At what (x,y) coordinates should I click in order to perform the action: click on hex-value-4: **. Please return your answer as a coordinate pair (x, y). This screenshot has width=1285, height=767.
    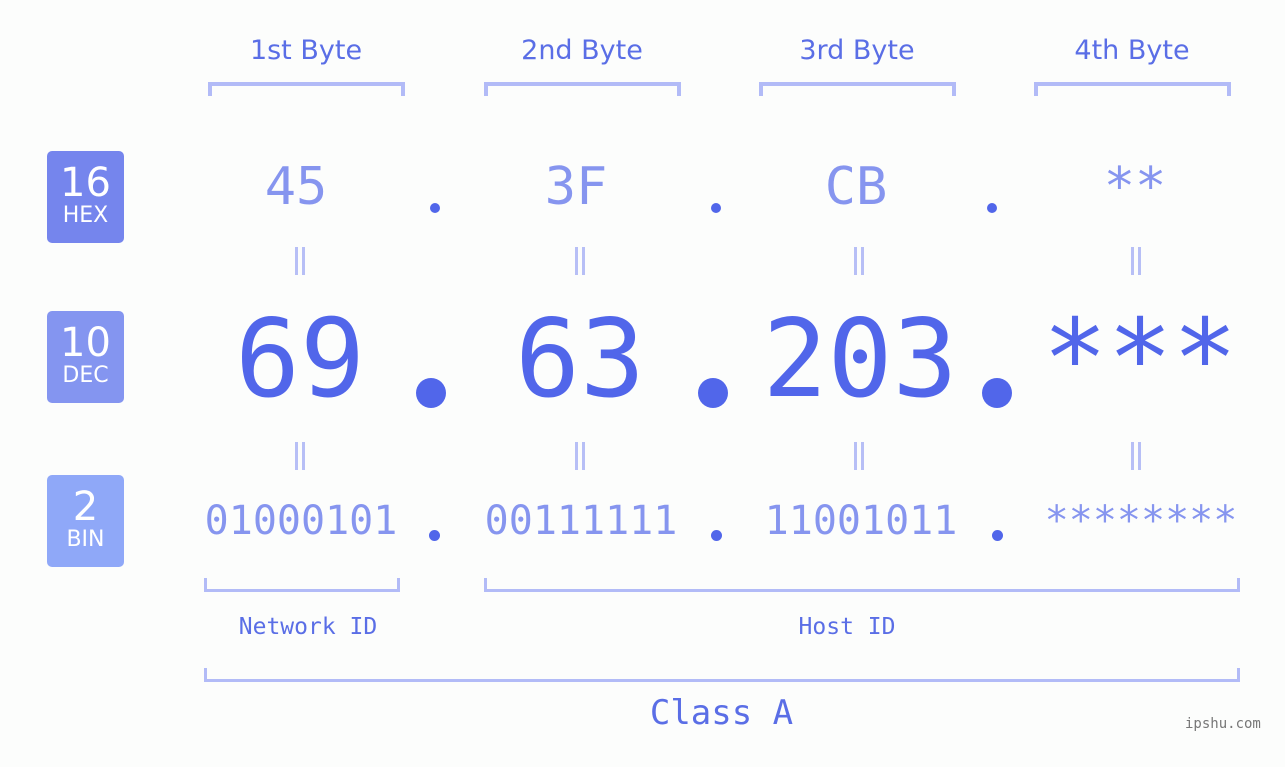
    Looking at the image, I should click on (1135, 187).